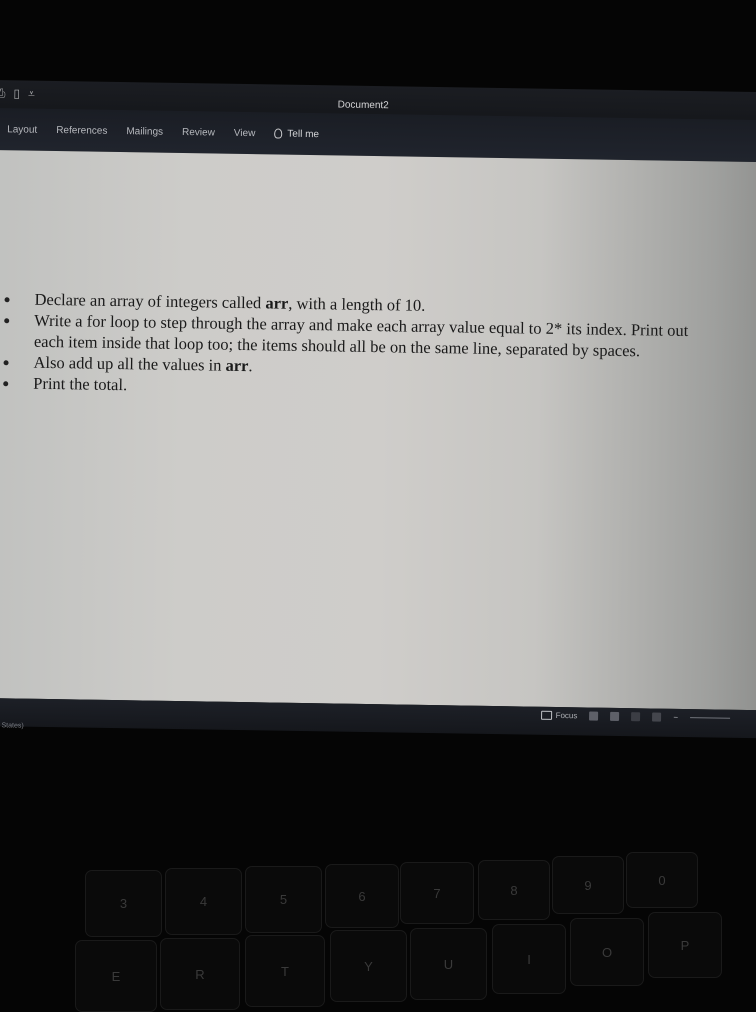 This screenshot has width=756, height=1012. Describe the element at coordinates (675, 717) in the screenshot. I see `zoom-out-icon: −` at that location.